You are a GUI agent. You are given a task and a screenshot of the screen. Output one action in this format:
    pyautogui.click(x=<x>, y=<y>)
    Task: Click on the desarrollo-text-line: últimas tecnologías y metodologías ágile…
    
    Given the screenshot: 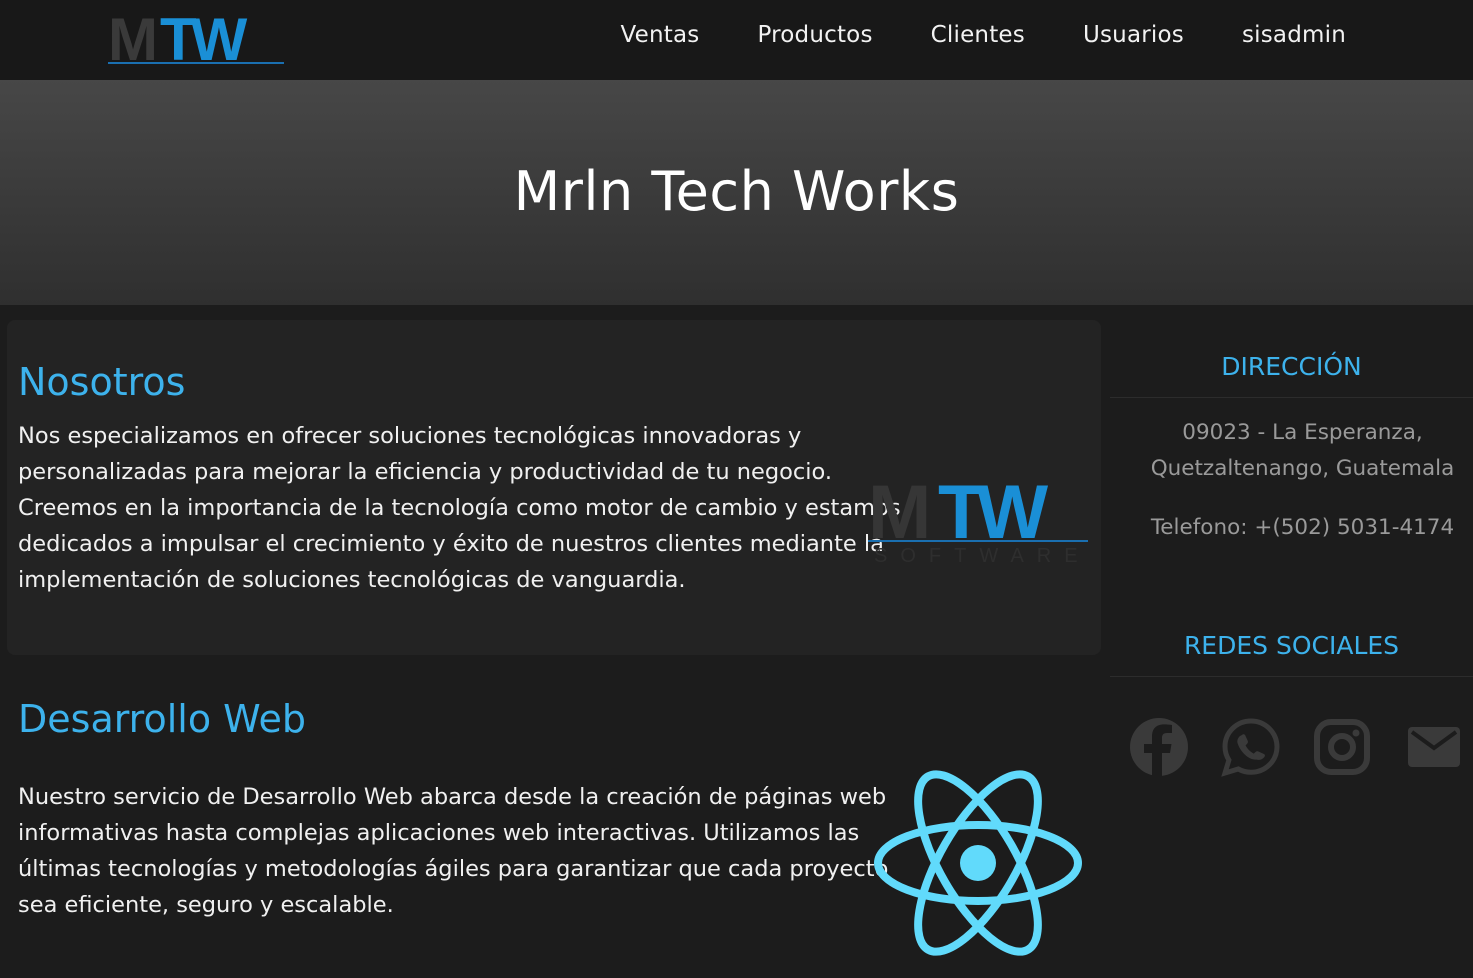 What is the action you would take?
    pyautogui.click(x=453, y=869)
    